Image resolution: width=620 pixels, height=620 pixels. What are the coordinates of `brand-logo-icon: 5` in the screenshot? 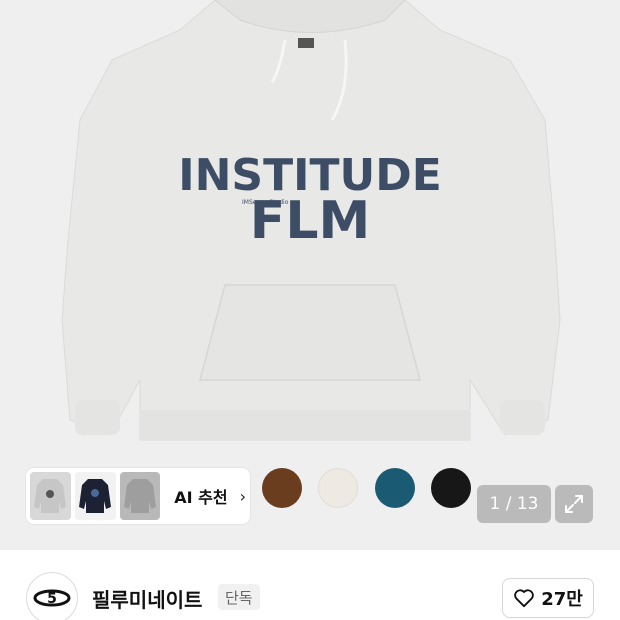 It's located at (52, 598).